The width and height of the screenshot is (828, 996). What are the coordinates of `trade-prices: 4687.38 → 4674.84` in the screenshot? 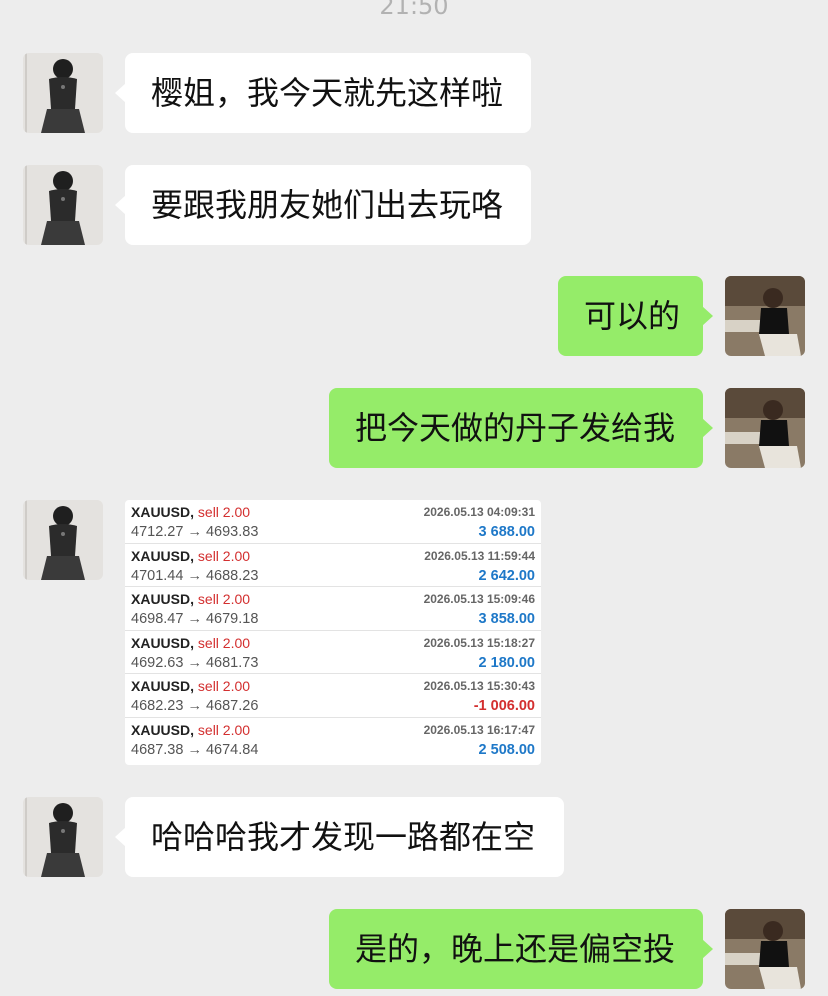 It's located at (195, 749).